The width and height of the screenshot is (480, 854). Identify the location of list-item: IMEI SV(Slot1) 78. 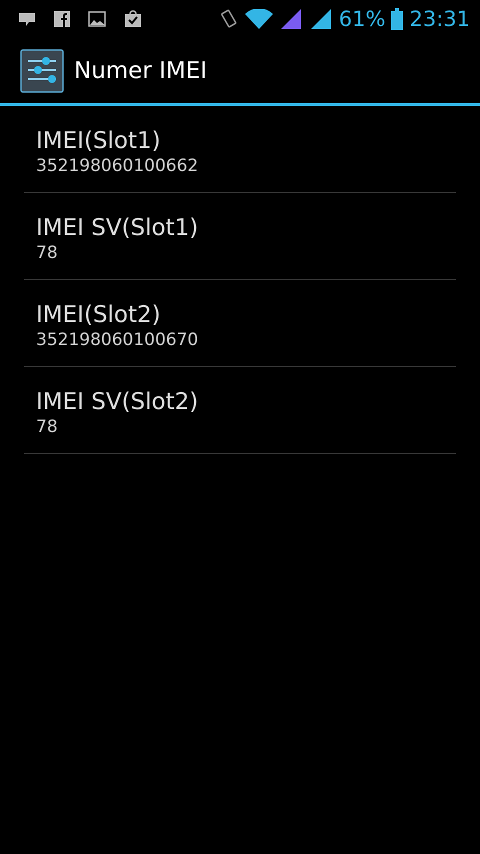
(240, 236).